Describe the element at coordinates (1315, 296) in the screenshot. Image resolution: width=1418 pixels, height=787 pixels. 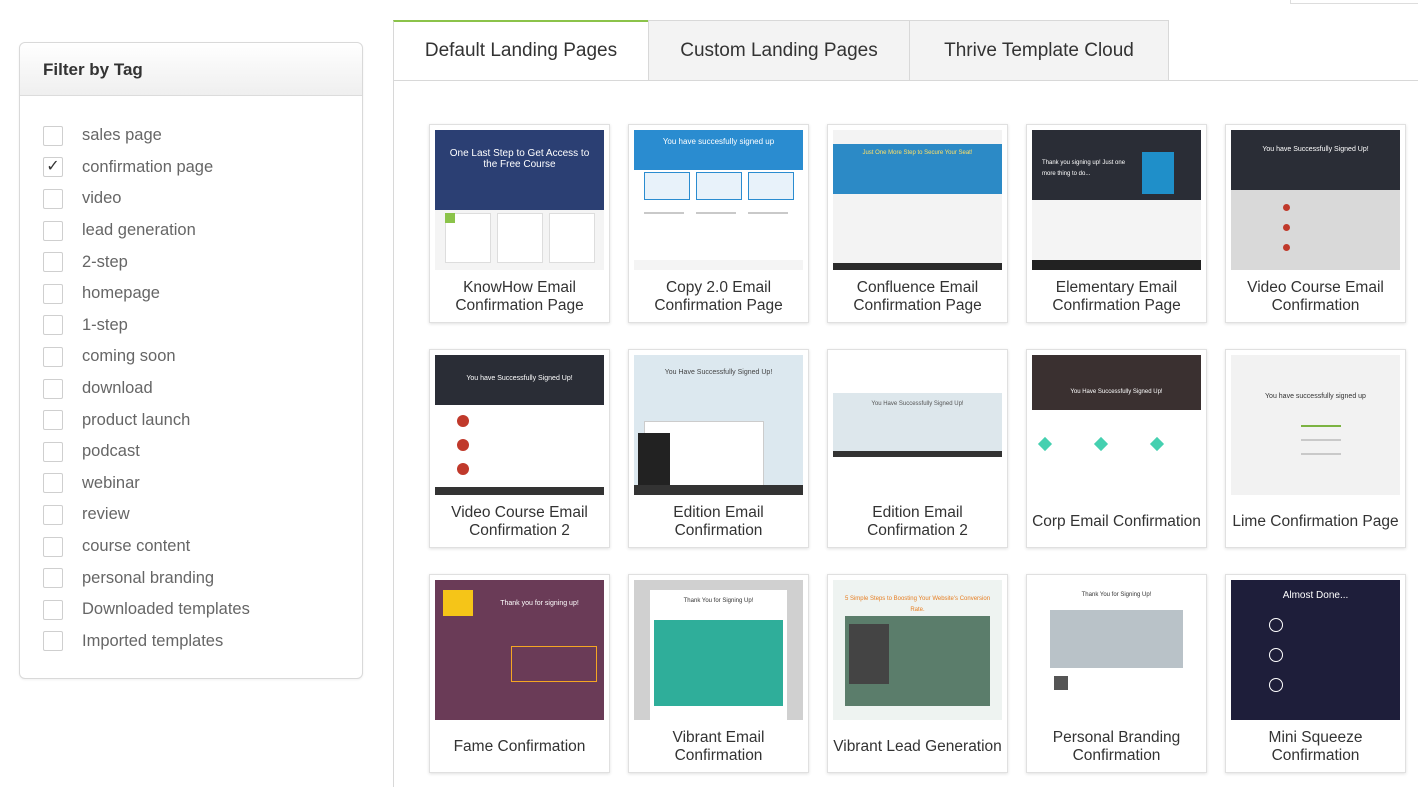
I see `template-title: Video Course Email Confirmation` at that location.